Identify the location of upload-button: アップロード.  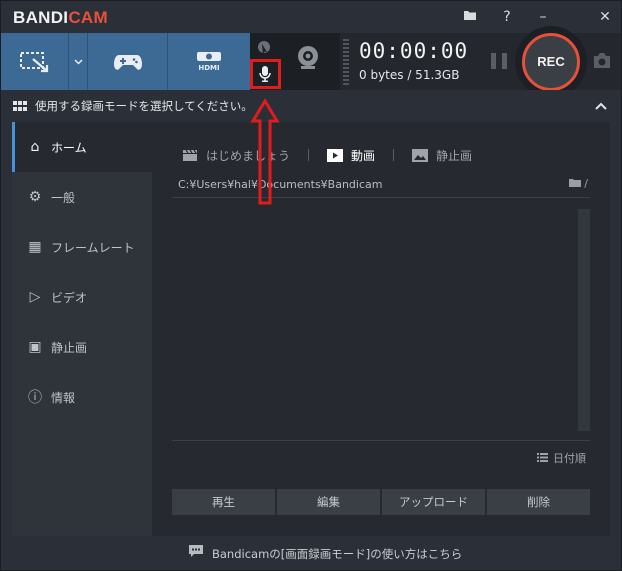
(433, 502).